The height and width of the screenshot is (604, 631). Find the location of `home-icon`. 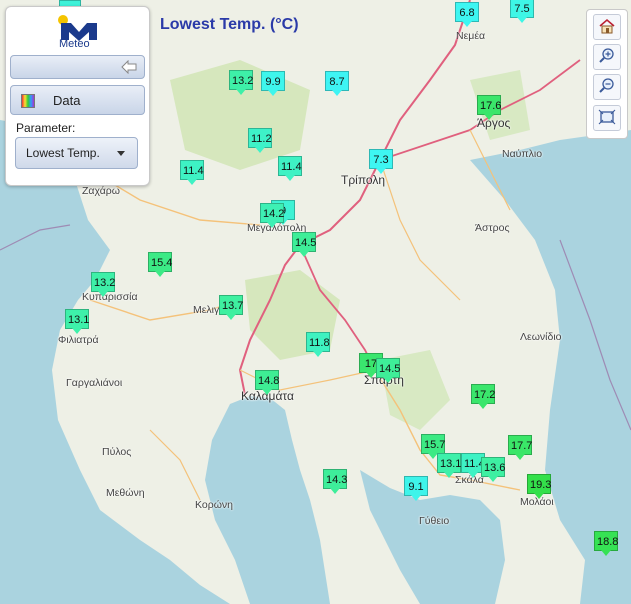

home-icon is located at coordinates (607, 26).